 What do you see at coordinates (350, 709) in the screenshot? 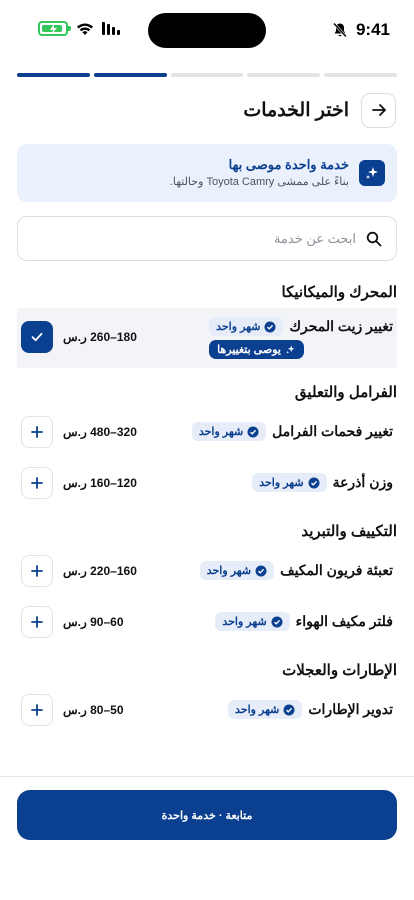
I see `service-name: تدوير الإطارات` at bounding box center [350, 709].